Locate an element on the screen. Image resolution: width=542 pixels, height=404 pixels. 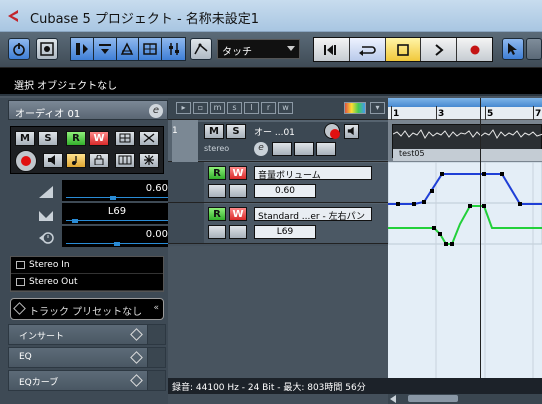
inspector-track-header: オーディオ 01 e is located at coordinates (88, 110).